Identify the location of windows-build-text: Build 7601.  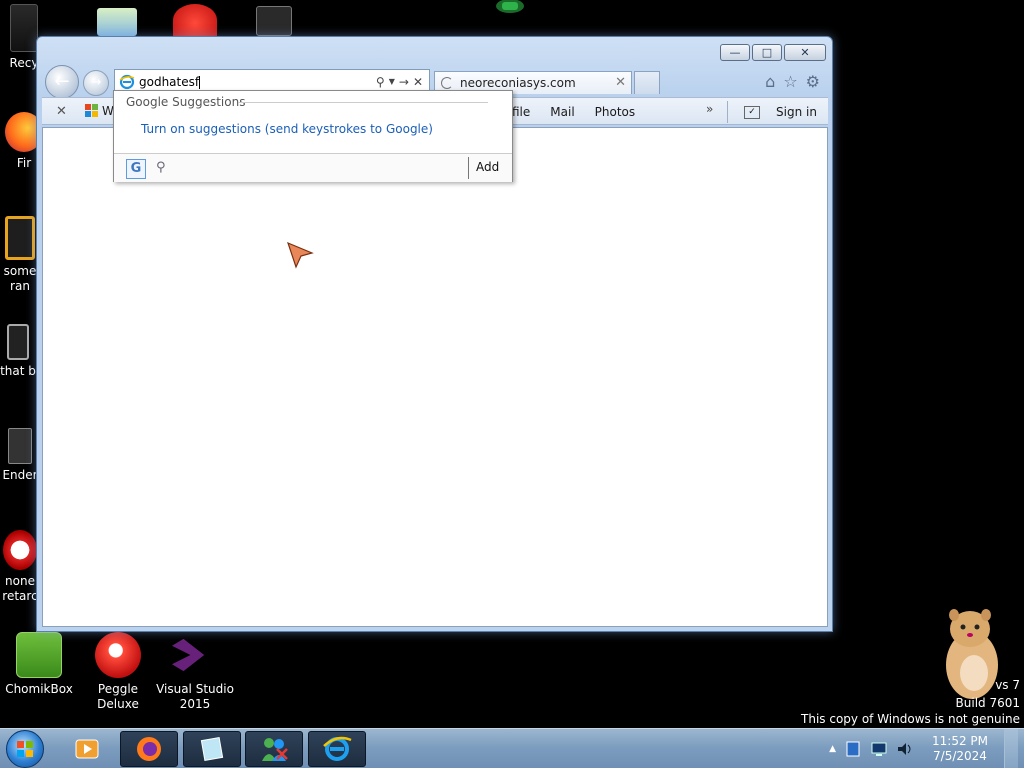
(987, 703).